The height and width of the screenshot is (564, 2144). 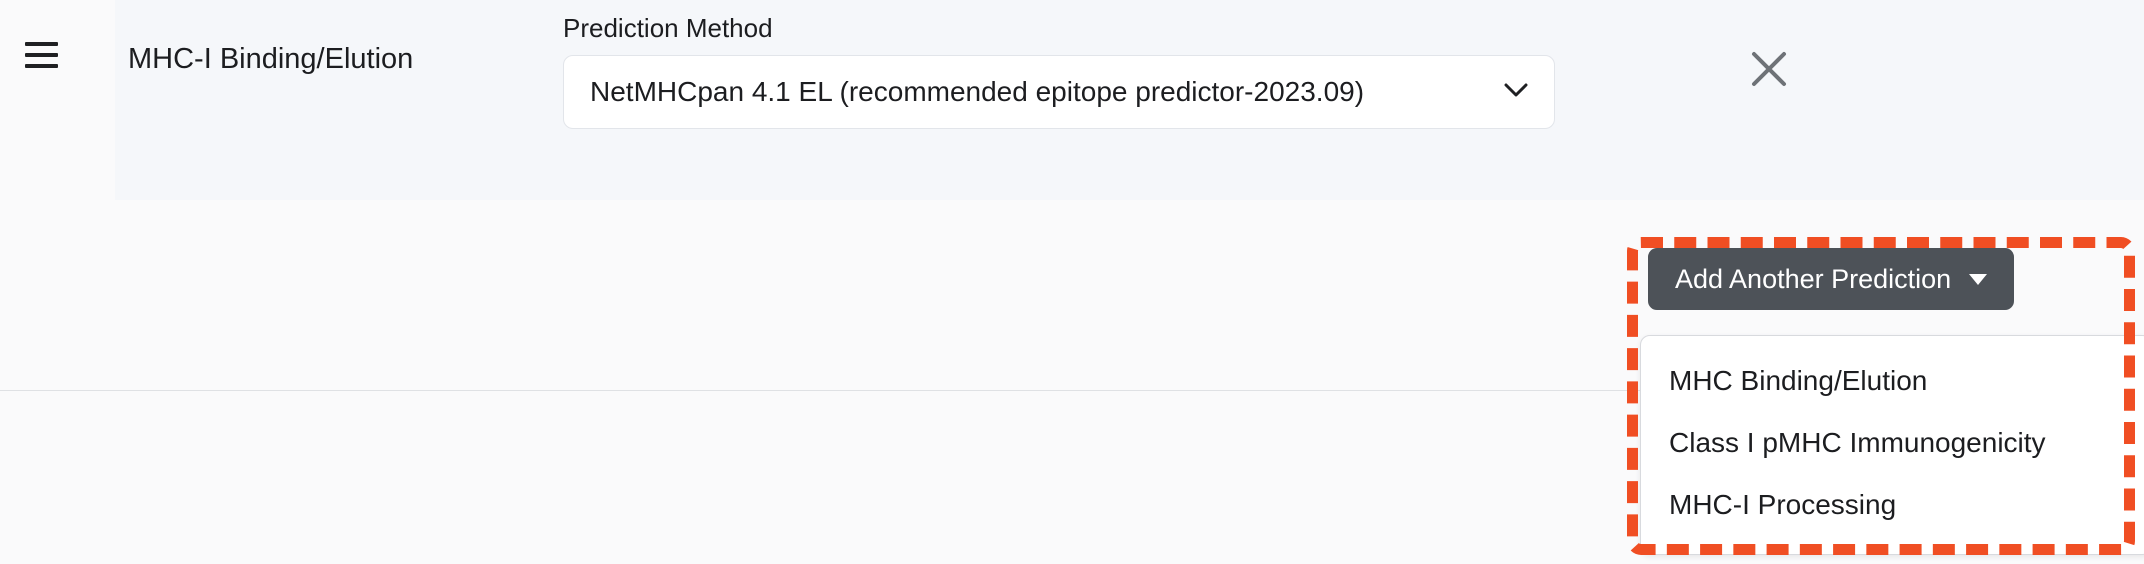 I want to click on add-another-prediction-button: Add Another Prediction, so click(x=1831, y=279).